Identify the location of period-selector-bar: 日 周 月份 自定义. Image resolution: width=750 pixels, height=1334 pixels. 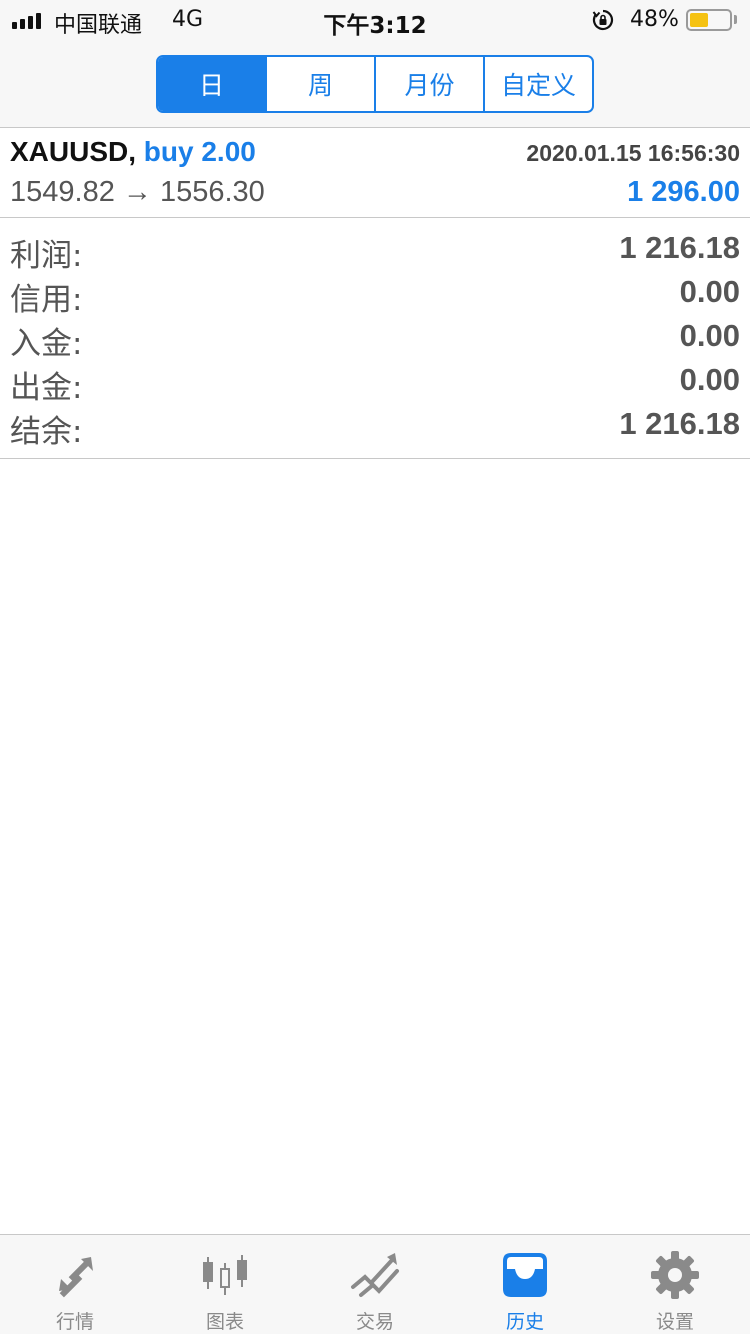
(375, 84).